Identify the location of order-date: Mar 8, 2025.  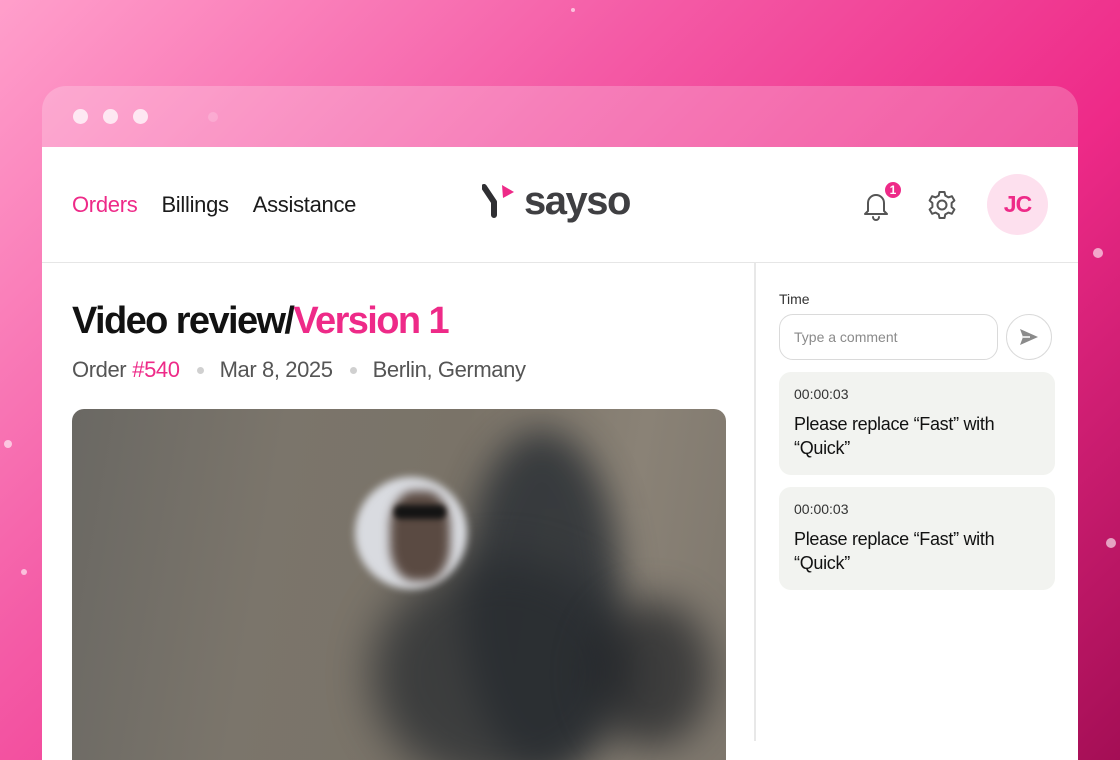
(276, 369).